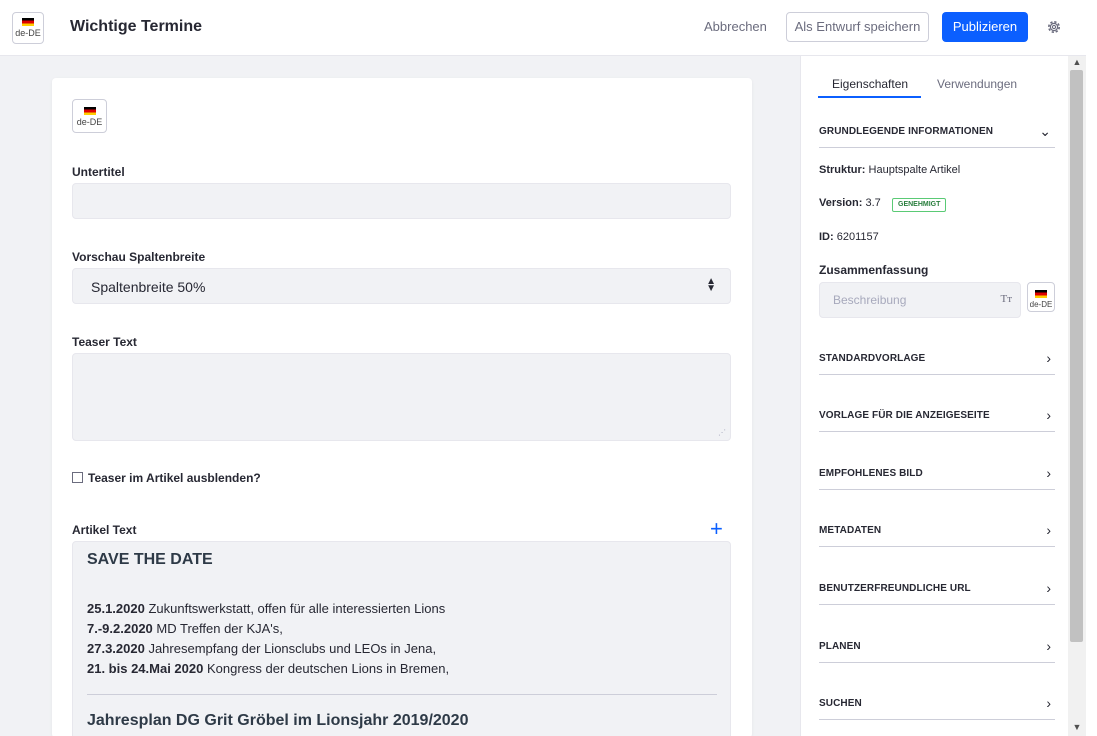 The height and width of the screenshot is (736, 1097). Describe the element at coordinates (1006, 299) in the screenshot. I see `text-format-icon: Tт` at that location.